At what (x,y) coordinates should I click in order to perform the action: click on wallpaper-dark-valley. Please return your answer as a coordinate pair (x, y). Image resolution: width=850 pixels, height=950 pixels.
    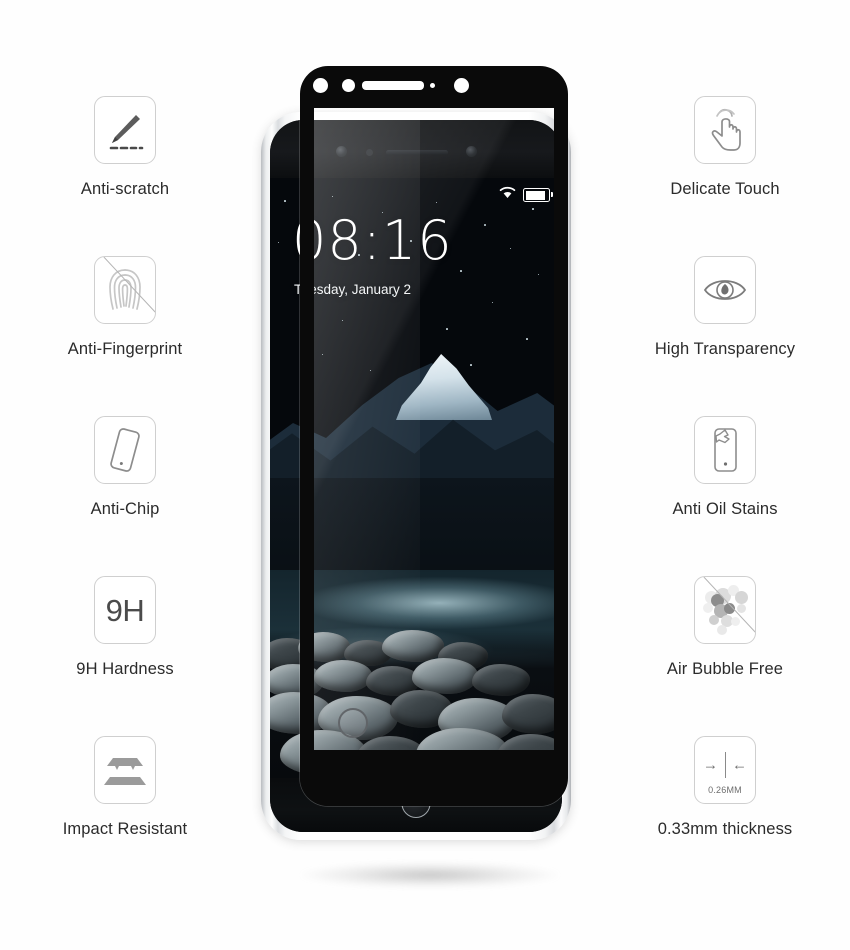
    Looking at the image, I should click on (416, 573).